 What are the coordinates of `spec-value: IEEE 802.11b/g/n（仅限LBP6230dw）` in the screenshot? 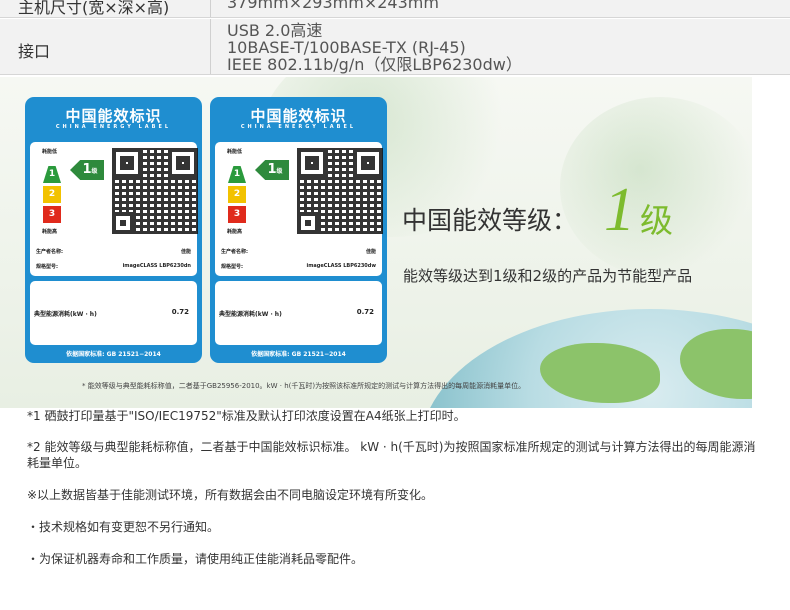 It's located at (374, 64).